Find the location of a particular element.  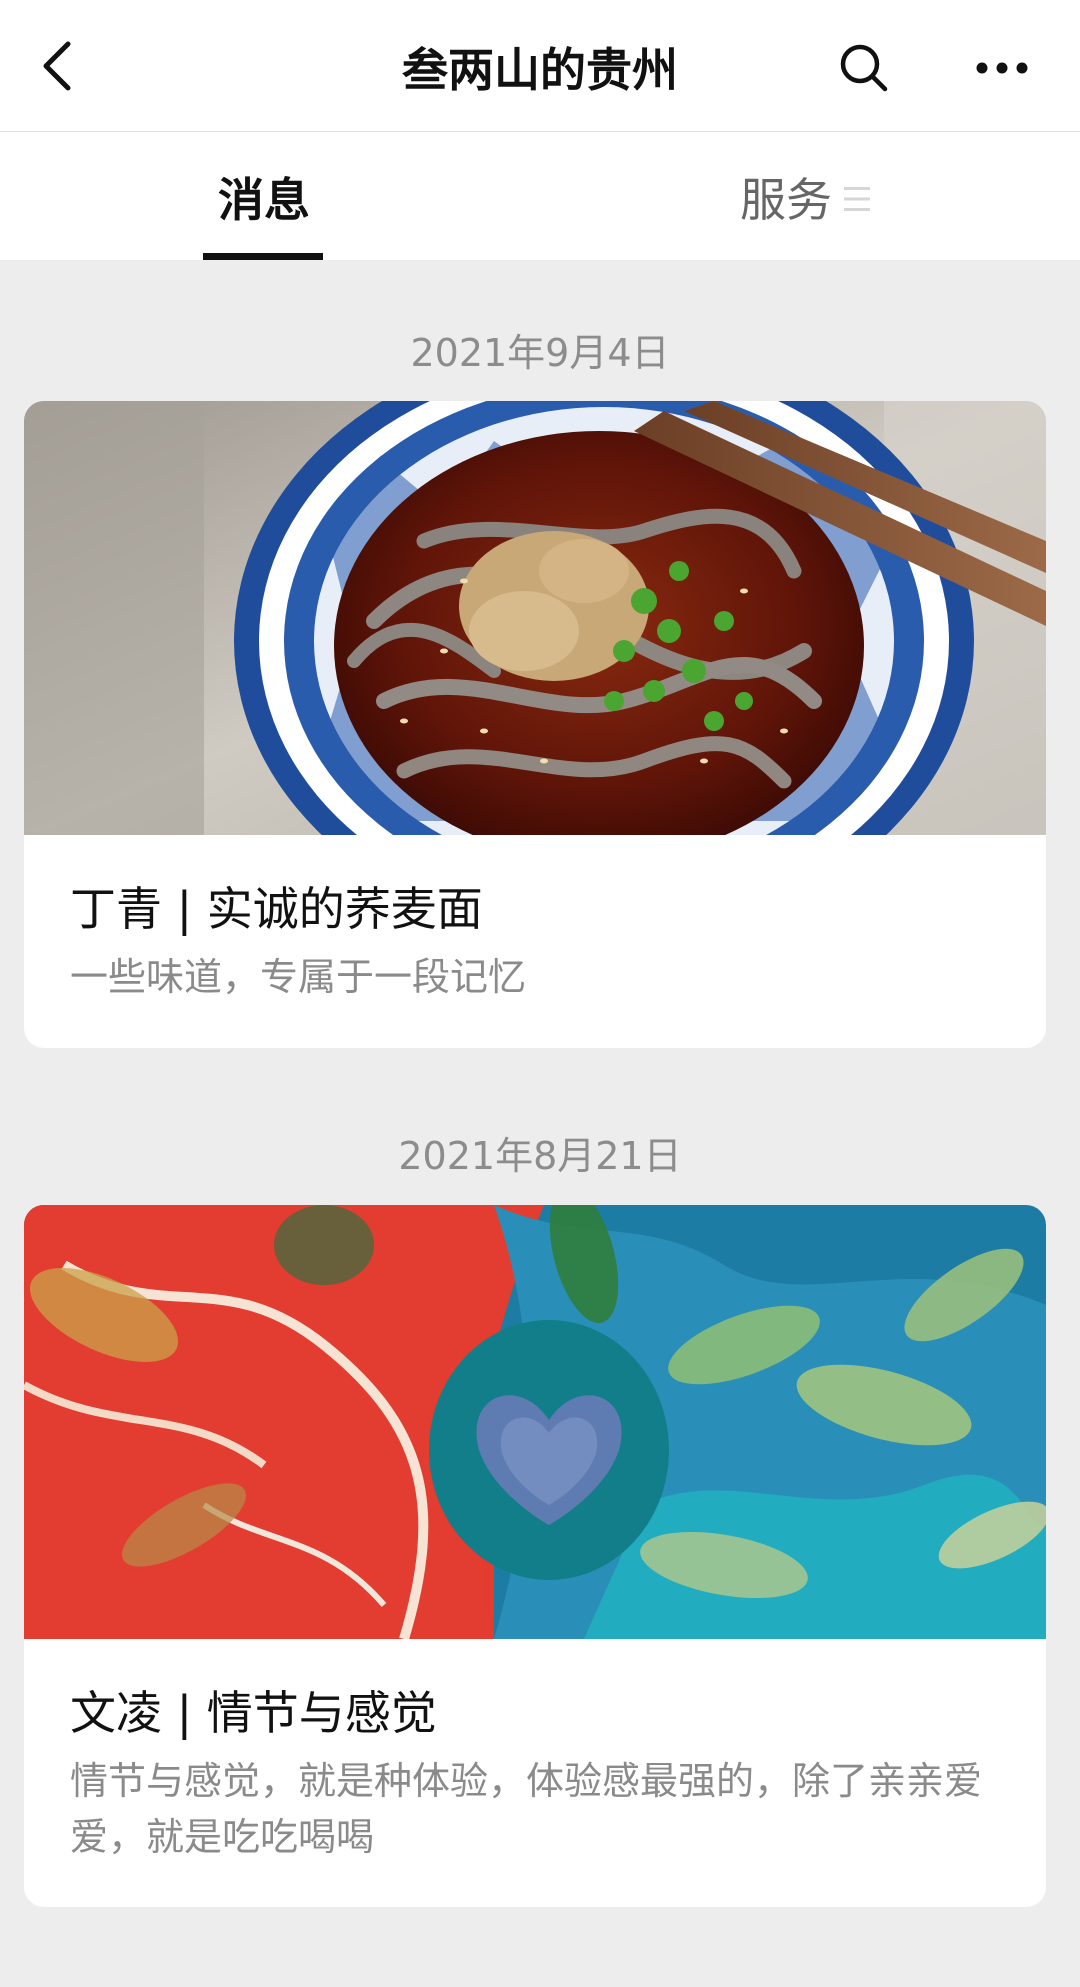

chevron-left-icon is located at coordinates (57, 66).